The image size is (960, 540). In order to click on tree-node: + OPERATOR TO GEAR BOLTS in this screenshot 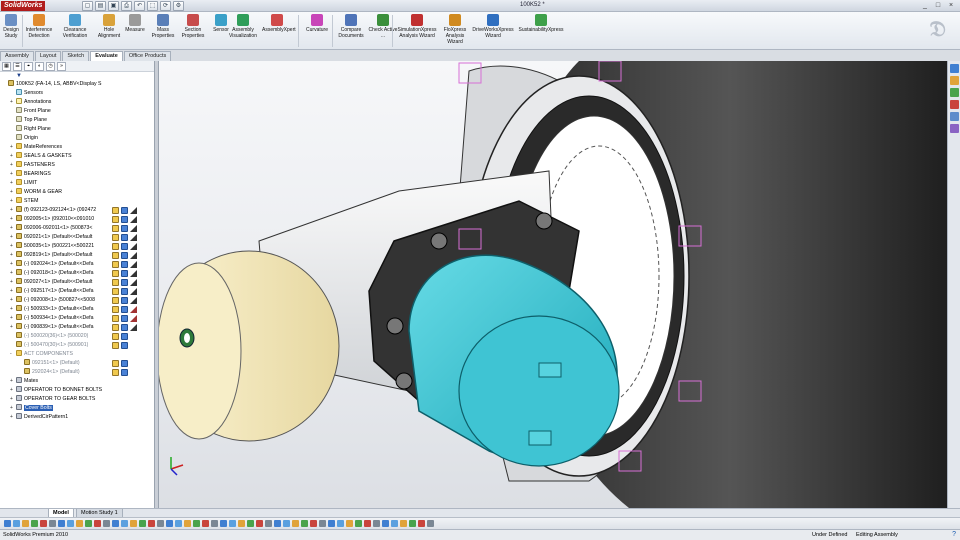, I will do `click(61, 399)`.